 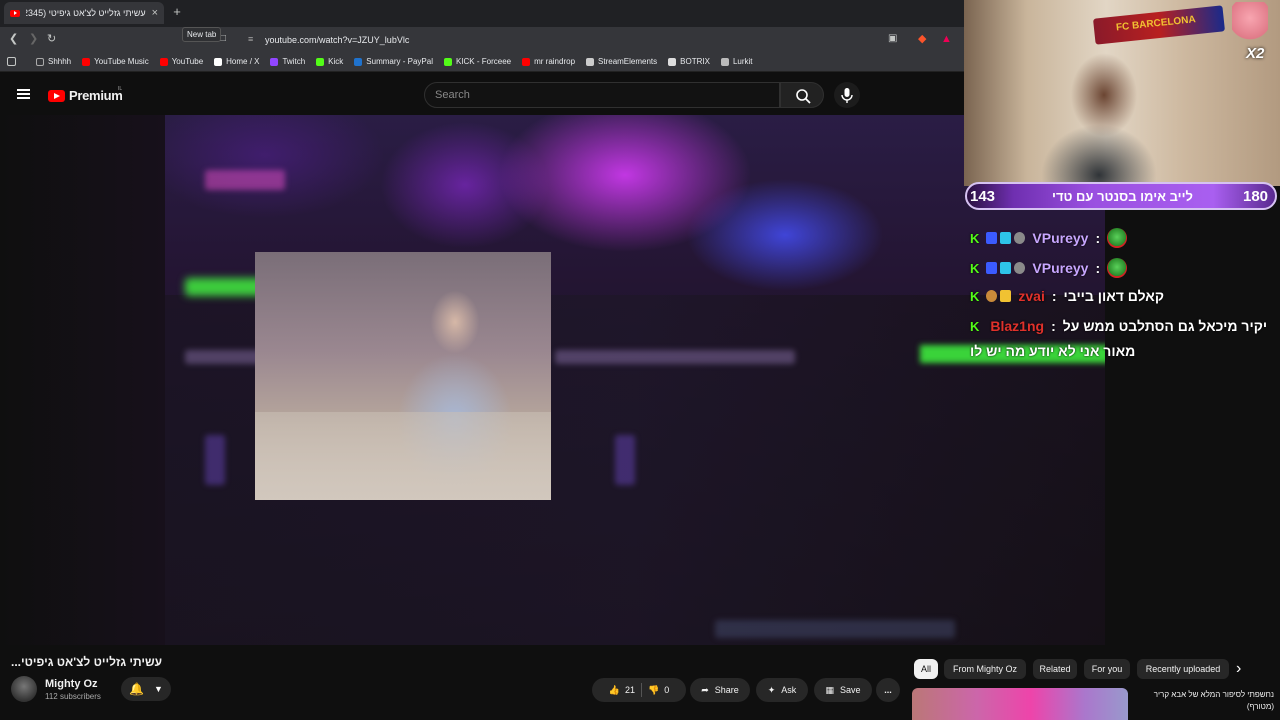 I want to click on bookmark-item: BOTRIX, so click(x=689, y=61).